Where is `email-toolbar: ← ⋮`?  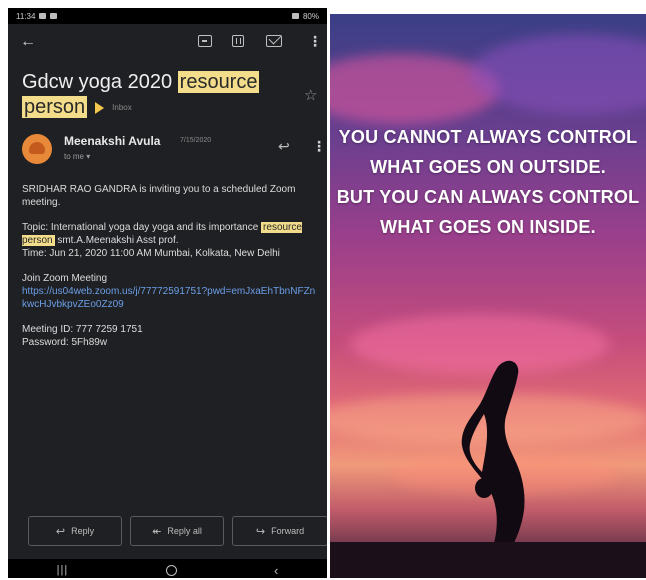
email-toolbar: ← ⋮ is located at coordinates (167, 42).